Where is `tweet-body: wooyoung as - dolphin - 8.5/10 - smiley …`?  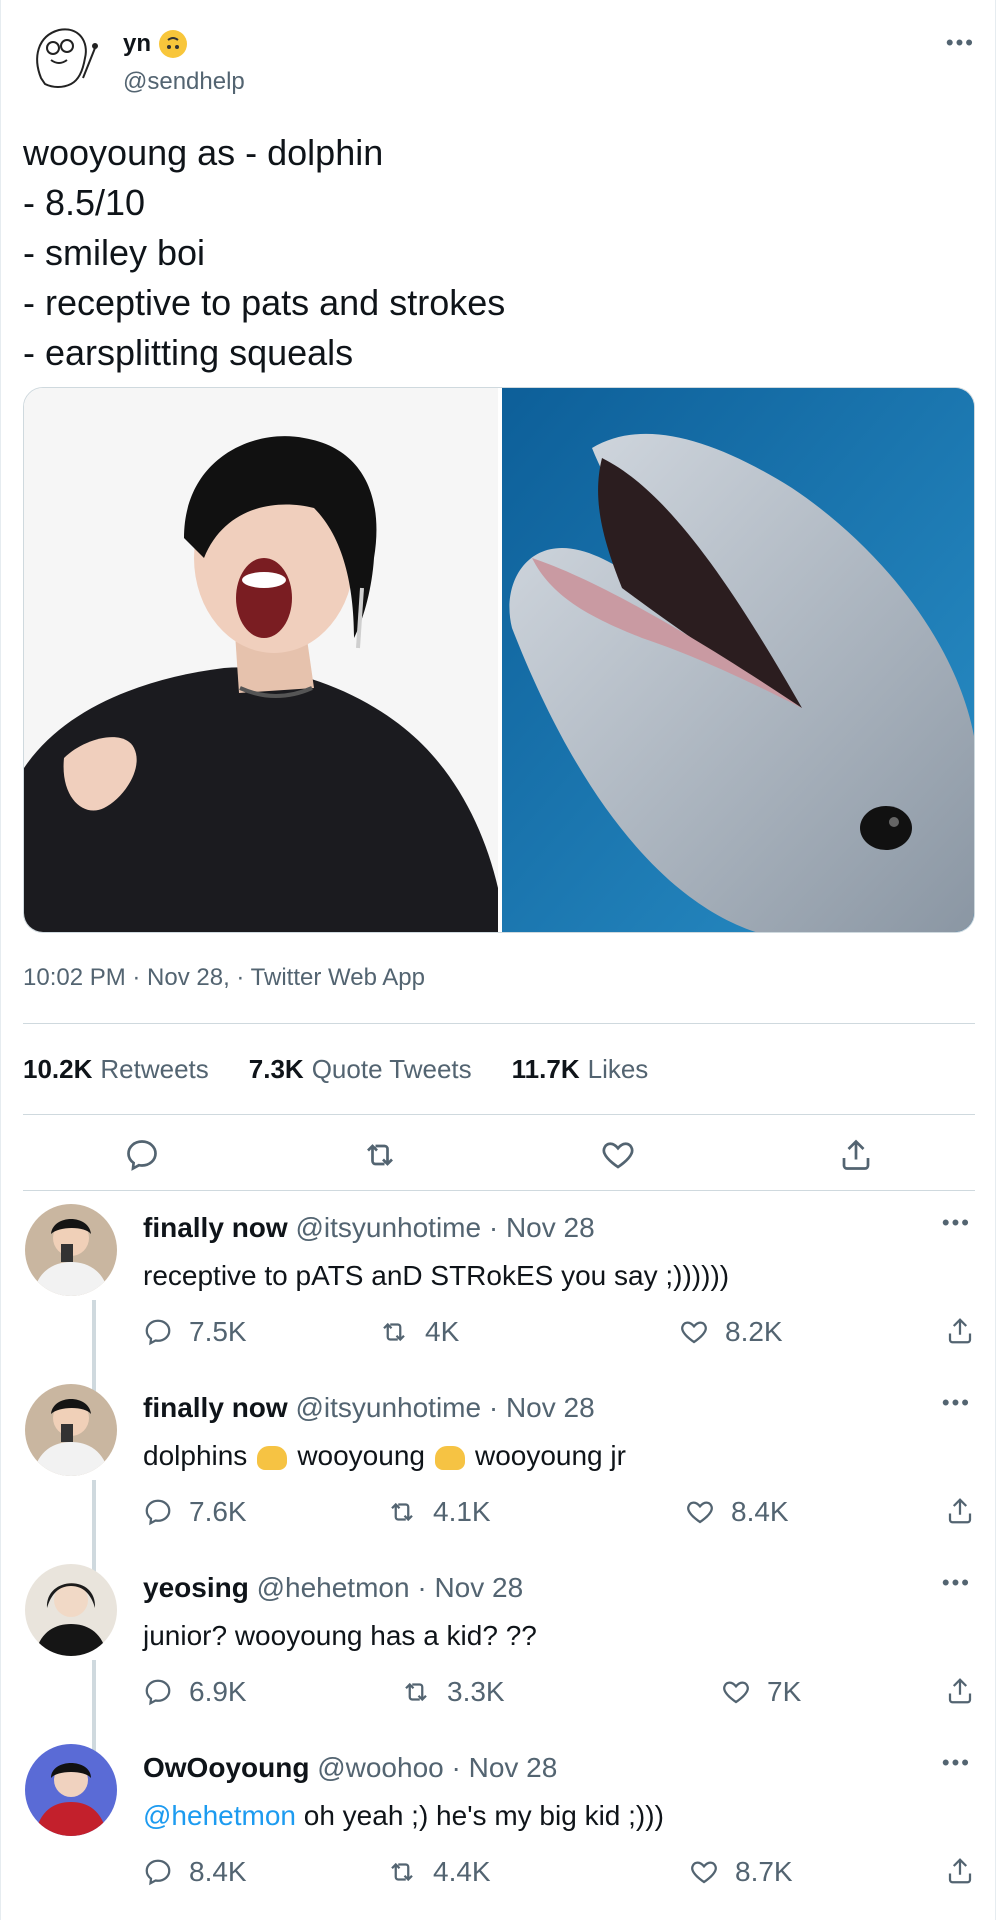
tweet-body: wooyoung as - dolphin - 8.5/10 - smiley … is located at coordinates (498, 253).